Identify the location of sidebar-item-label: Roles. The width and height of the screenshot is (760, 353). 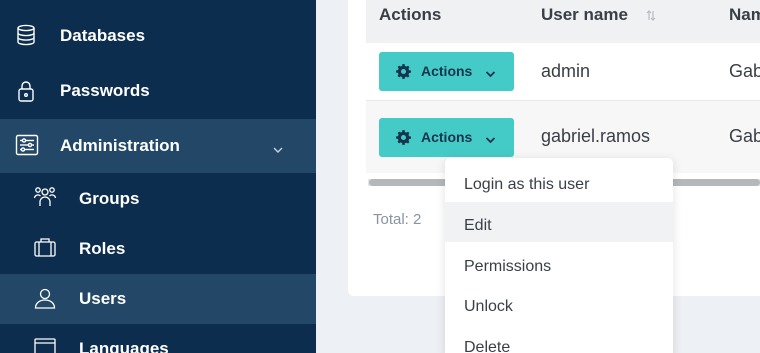
(102, 248).